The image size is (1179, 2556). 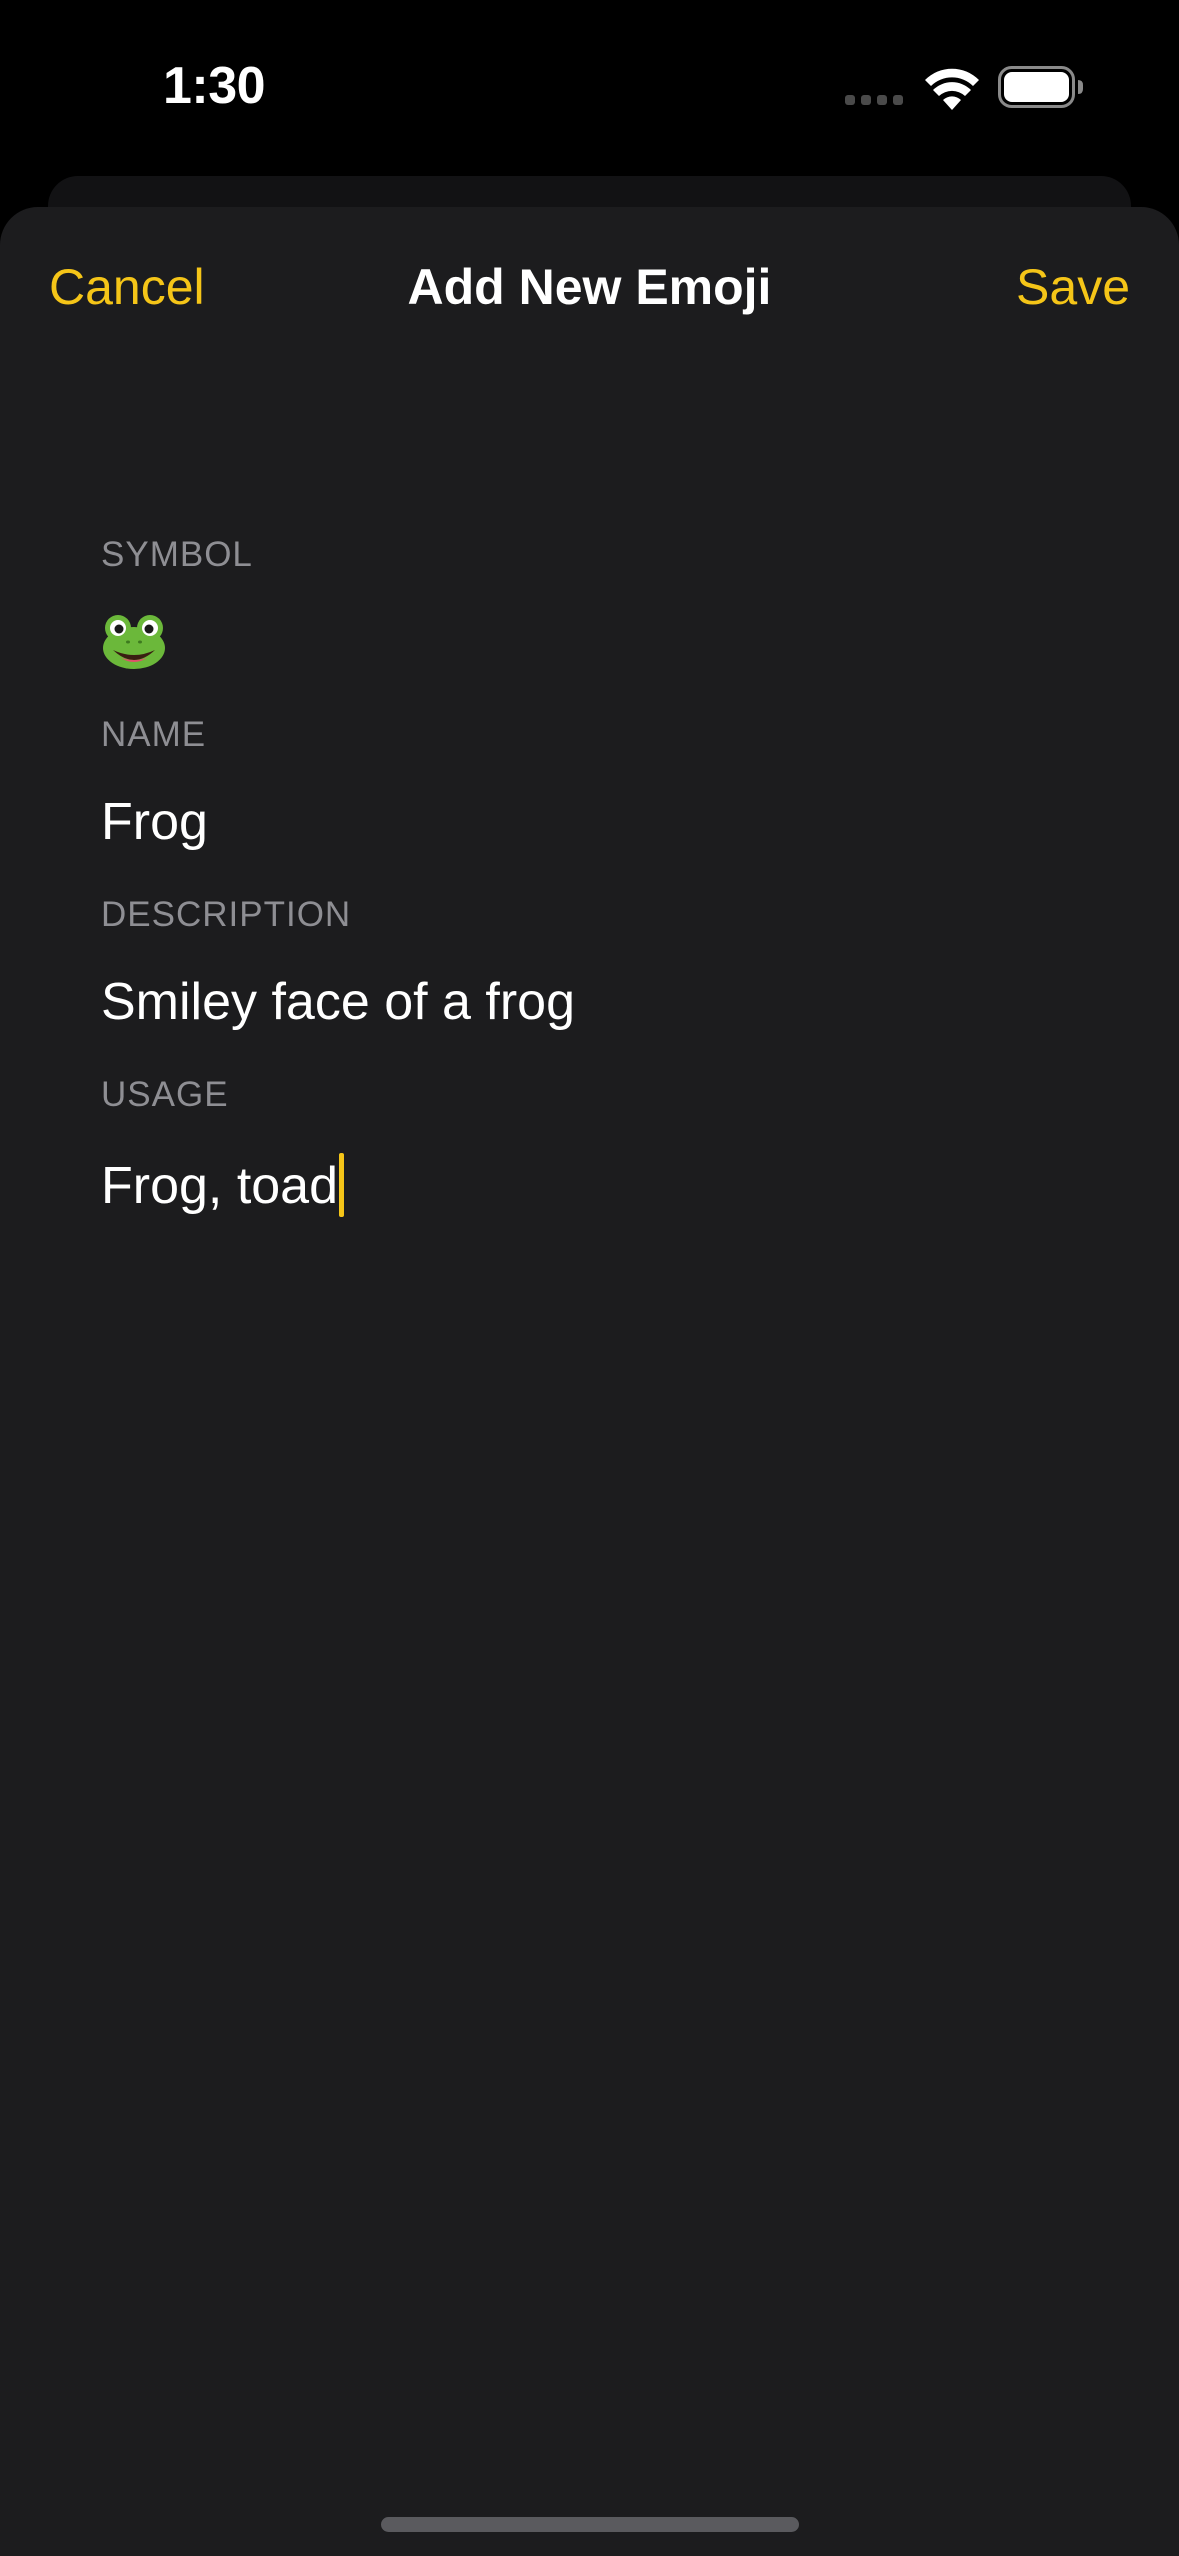 I want to click on usage-field-text: Frog, toad, so click(x=220, y=1186).